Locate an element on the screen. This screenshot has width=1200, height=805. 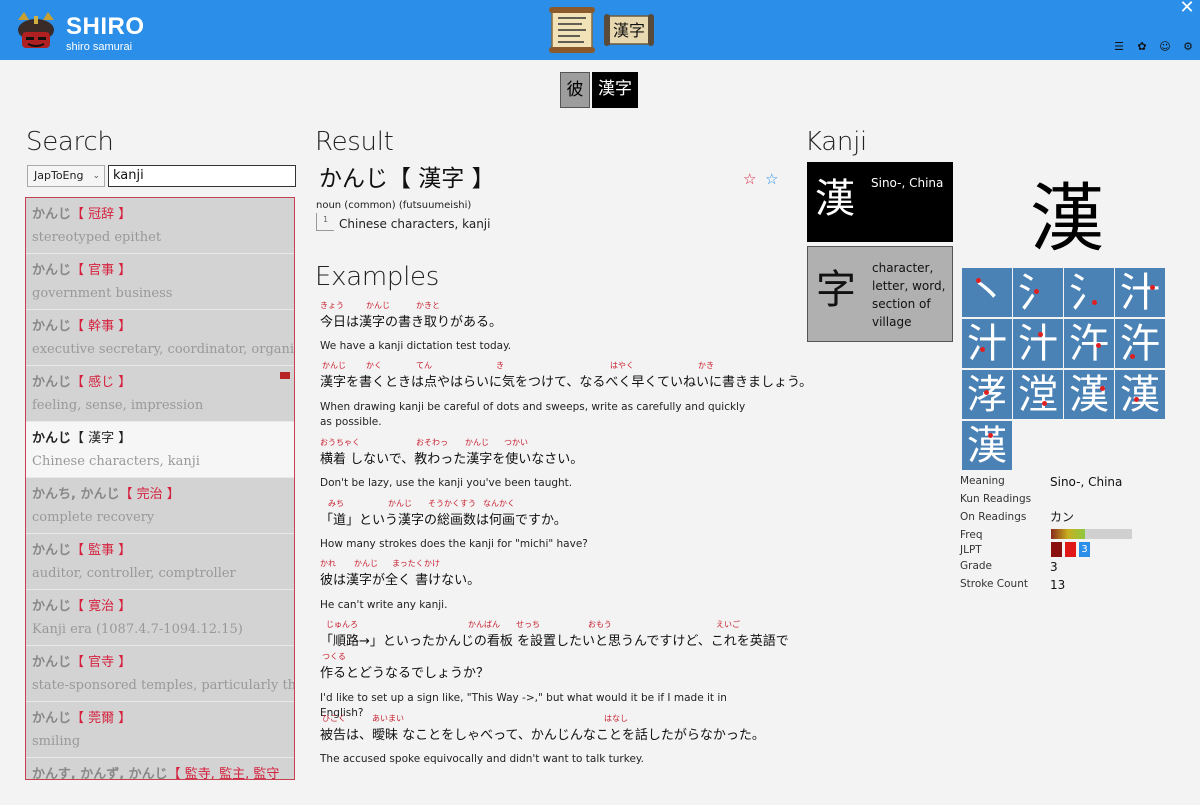
furigana: みち is located at coordinates (336, 503).